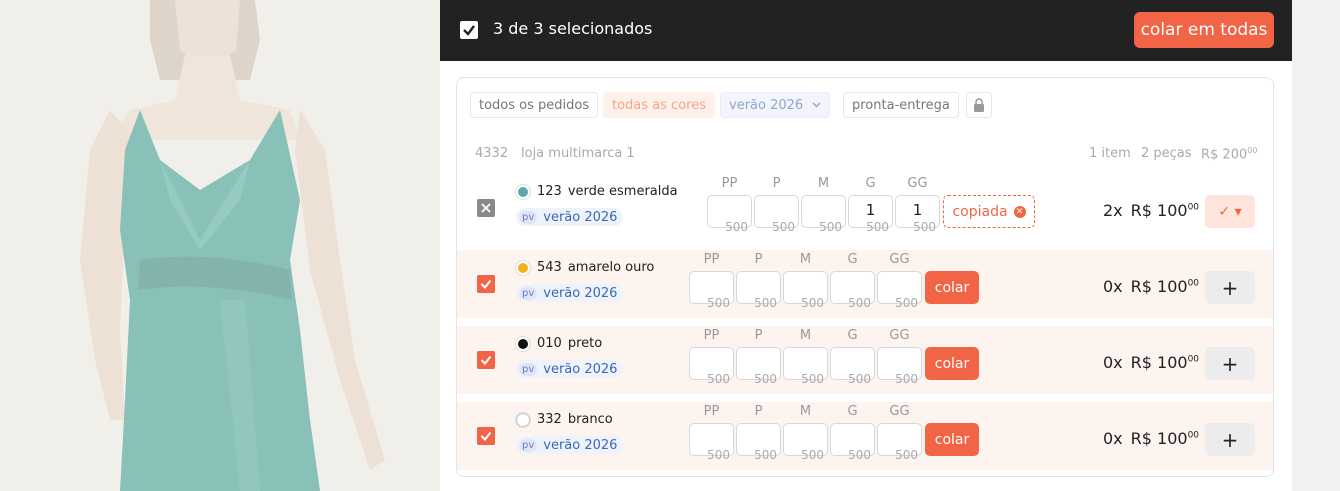 Image resolution: width=1340 pixels, height=491 pixels. Describe the element at coordinates (659, 105) in the screenshot. I see `filter-all-colors: todas as cores` at that location.